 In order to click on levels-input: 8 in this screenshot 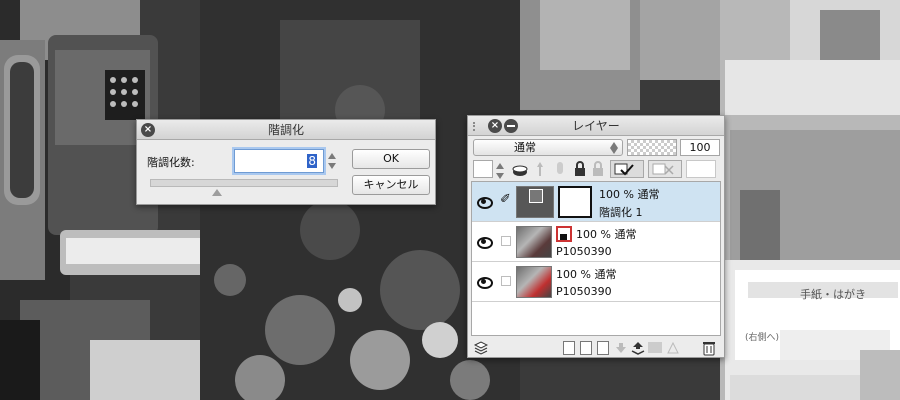, I will do `click(279, 161)`.